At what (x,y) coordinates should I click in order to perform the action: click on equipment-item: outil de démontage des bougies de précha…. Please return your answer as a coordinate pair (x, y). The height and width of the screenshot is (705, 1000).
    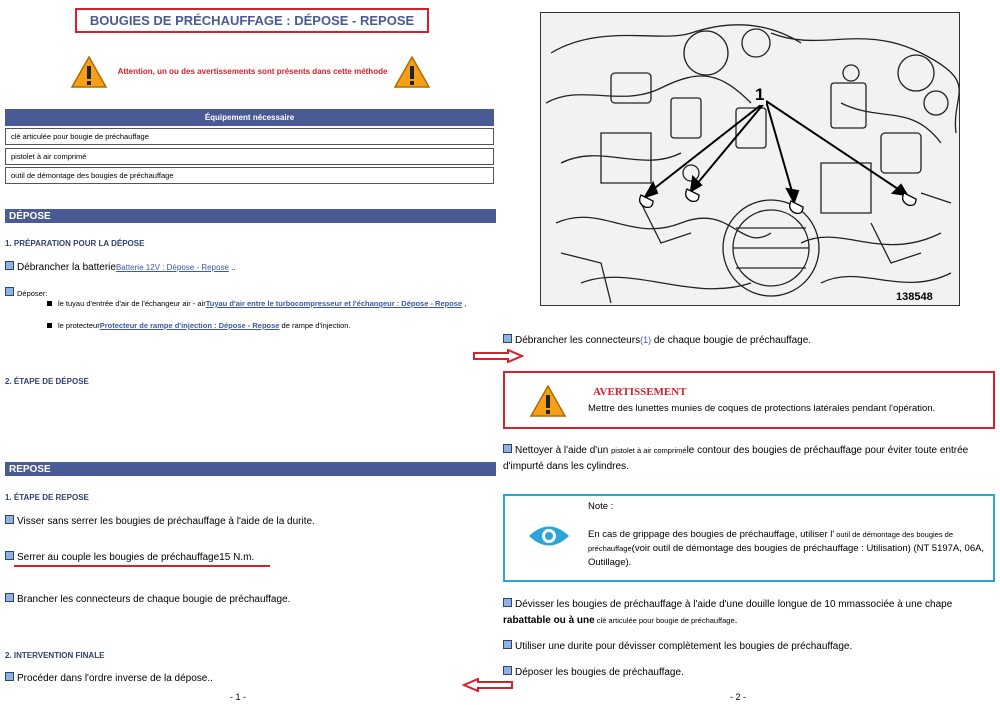
    Looking at the image, I should click on (249, 175).